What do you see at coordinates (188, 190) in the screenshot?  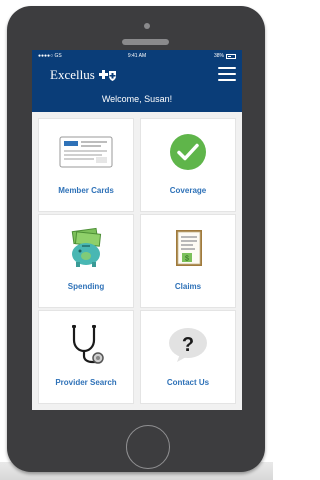 I see `tile-label: Coverage` at bounding box center [188, 190].